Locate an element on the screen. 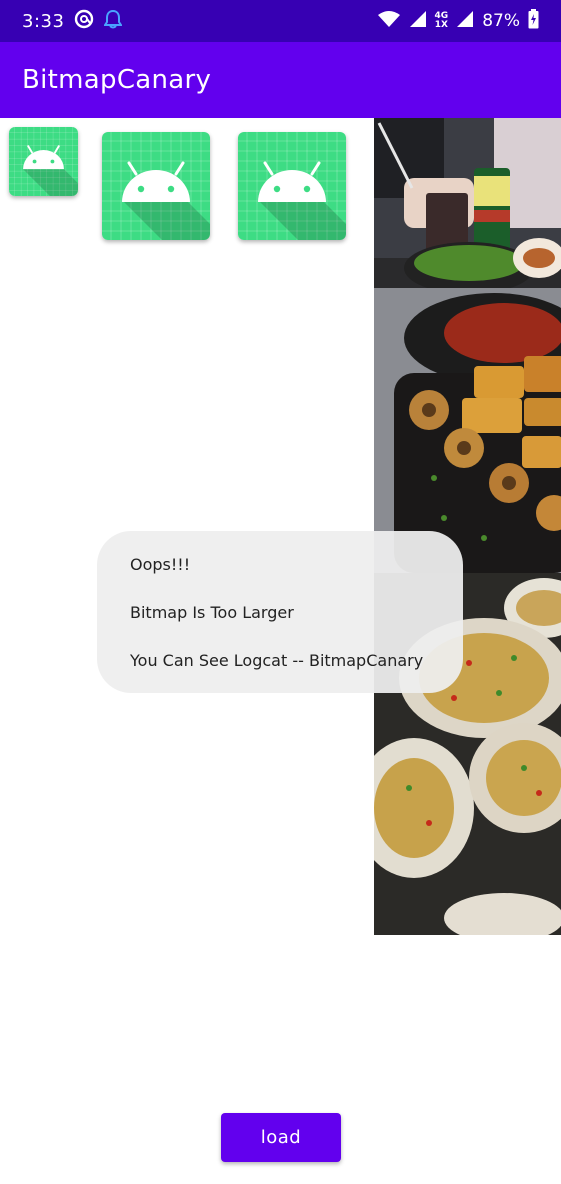 This screenshot has height=1184, width=561. status-right: 4G 1X 87% is located at coordinates (469, 21).